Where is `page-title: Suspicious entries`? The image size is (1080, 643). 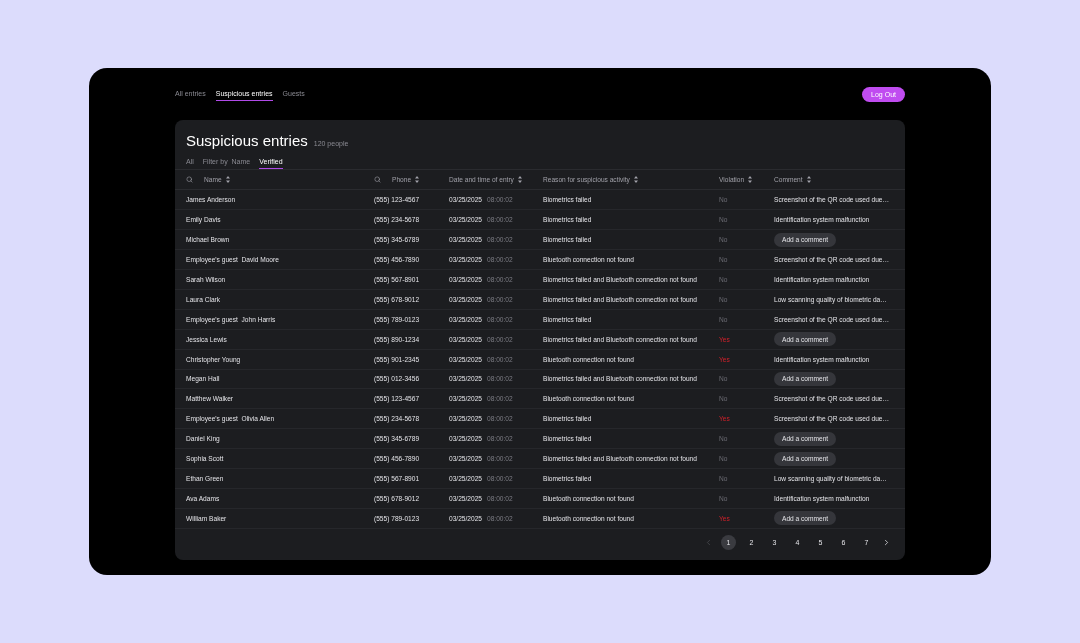
page-title: Suspicious entries is located at coordinates (247, 140).